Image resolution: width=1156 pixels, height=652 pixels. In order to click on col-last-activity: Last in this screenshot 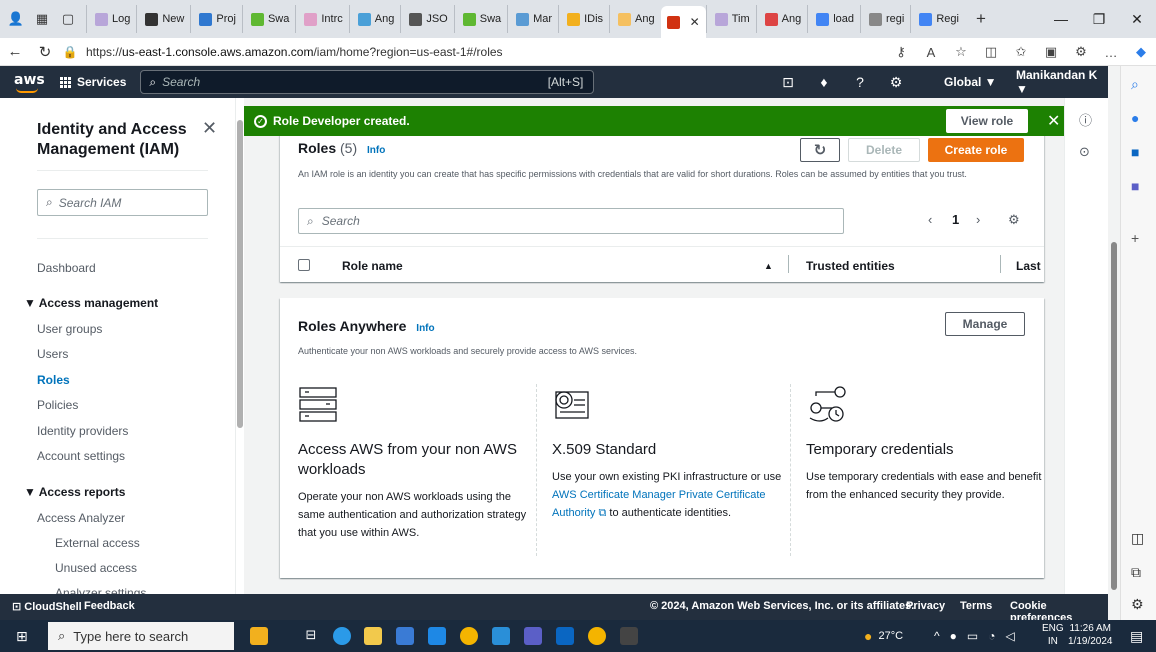, I will do `click(1028, 266)`.